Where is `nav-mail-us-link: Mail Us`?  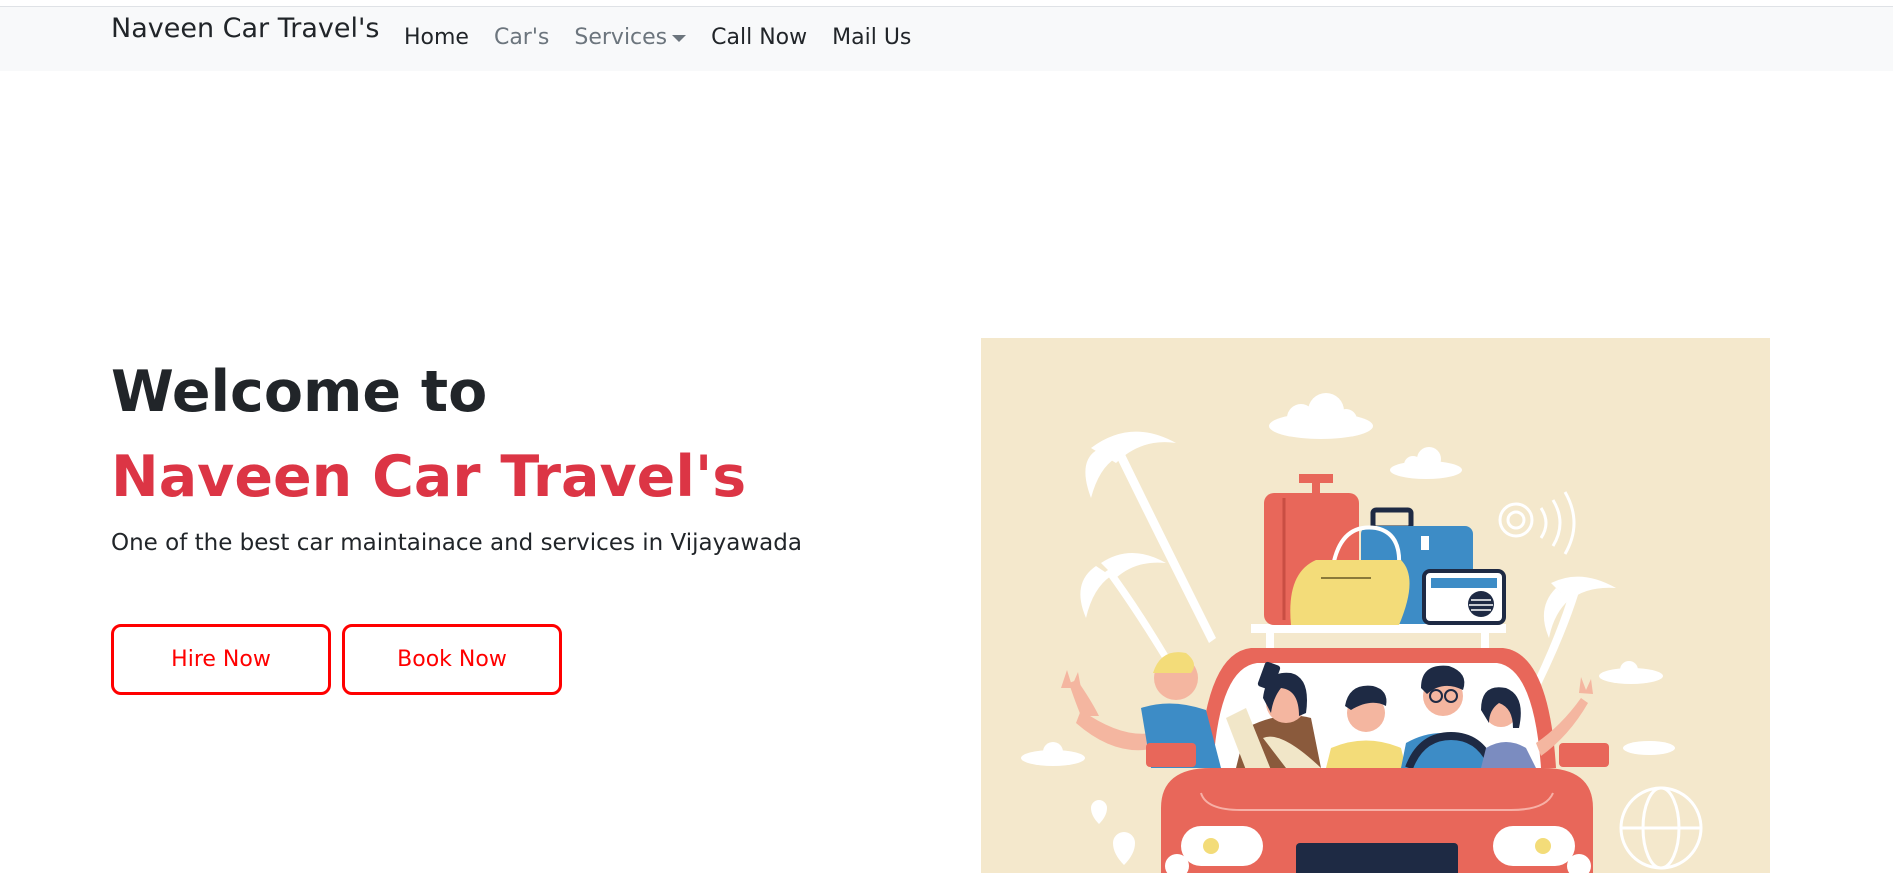 nav-mail-us-link: Mail Us is located at coordinates (871, 37).